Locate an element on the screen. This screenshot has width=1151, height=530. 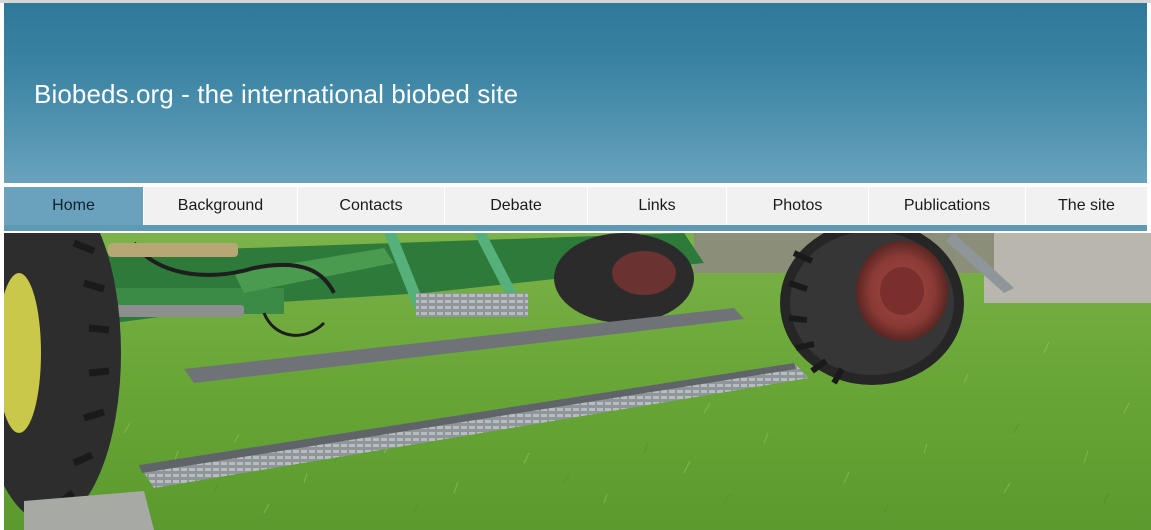
nav-item-debate: Debate is located at coordinates (515, 206).